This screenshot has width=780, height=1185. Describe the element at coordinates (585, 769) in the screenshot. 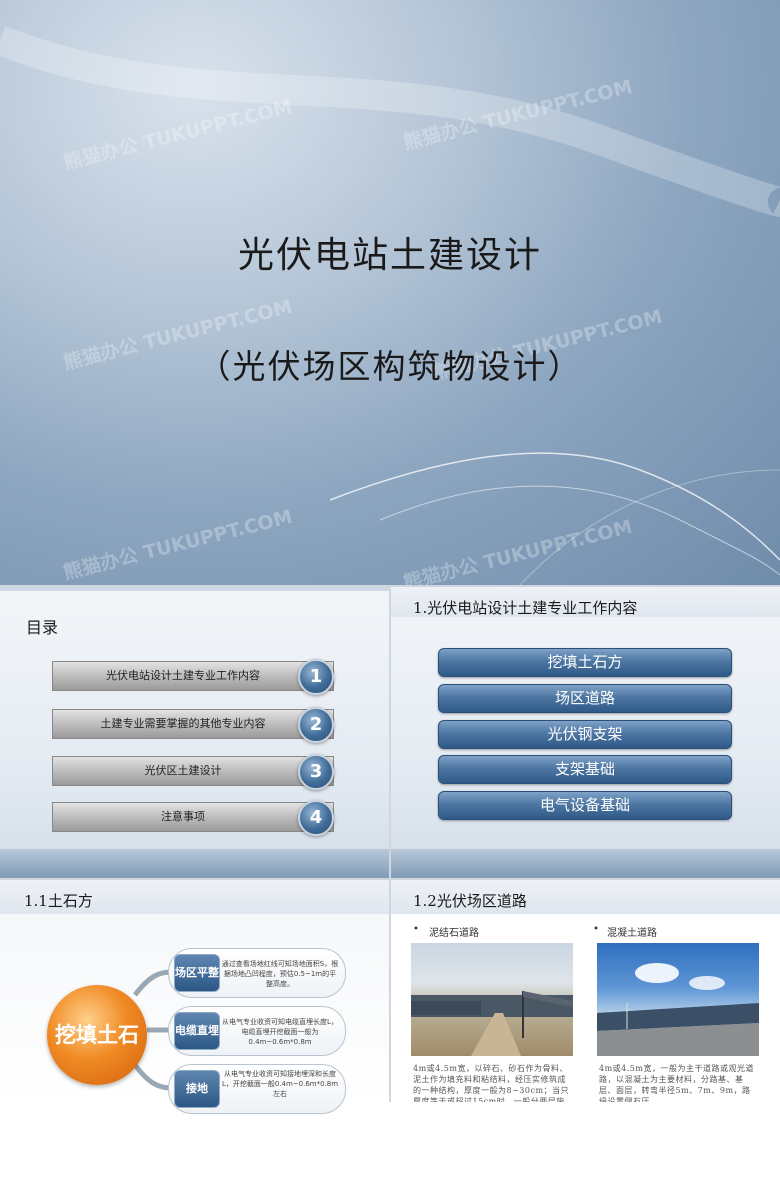

I see `work-item-support-foundation: 支架基础` at that location.